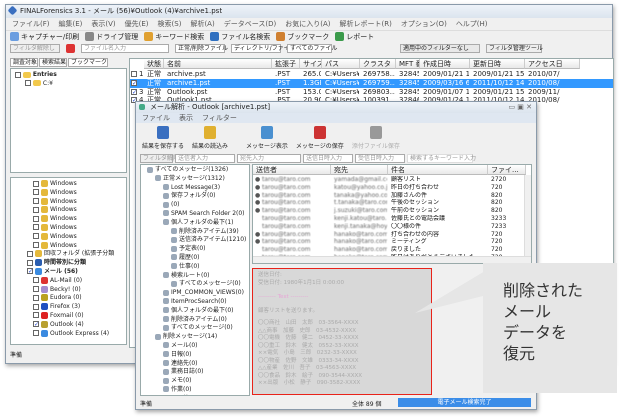  I want to click on to-input: 宛先入力, so click(269, 158).